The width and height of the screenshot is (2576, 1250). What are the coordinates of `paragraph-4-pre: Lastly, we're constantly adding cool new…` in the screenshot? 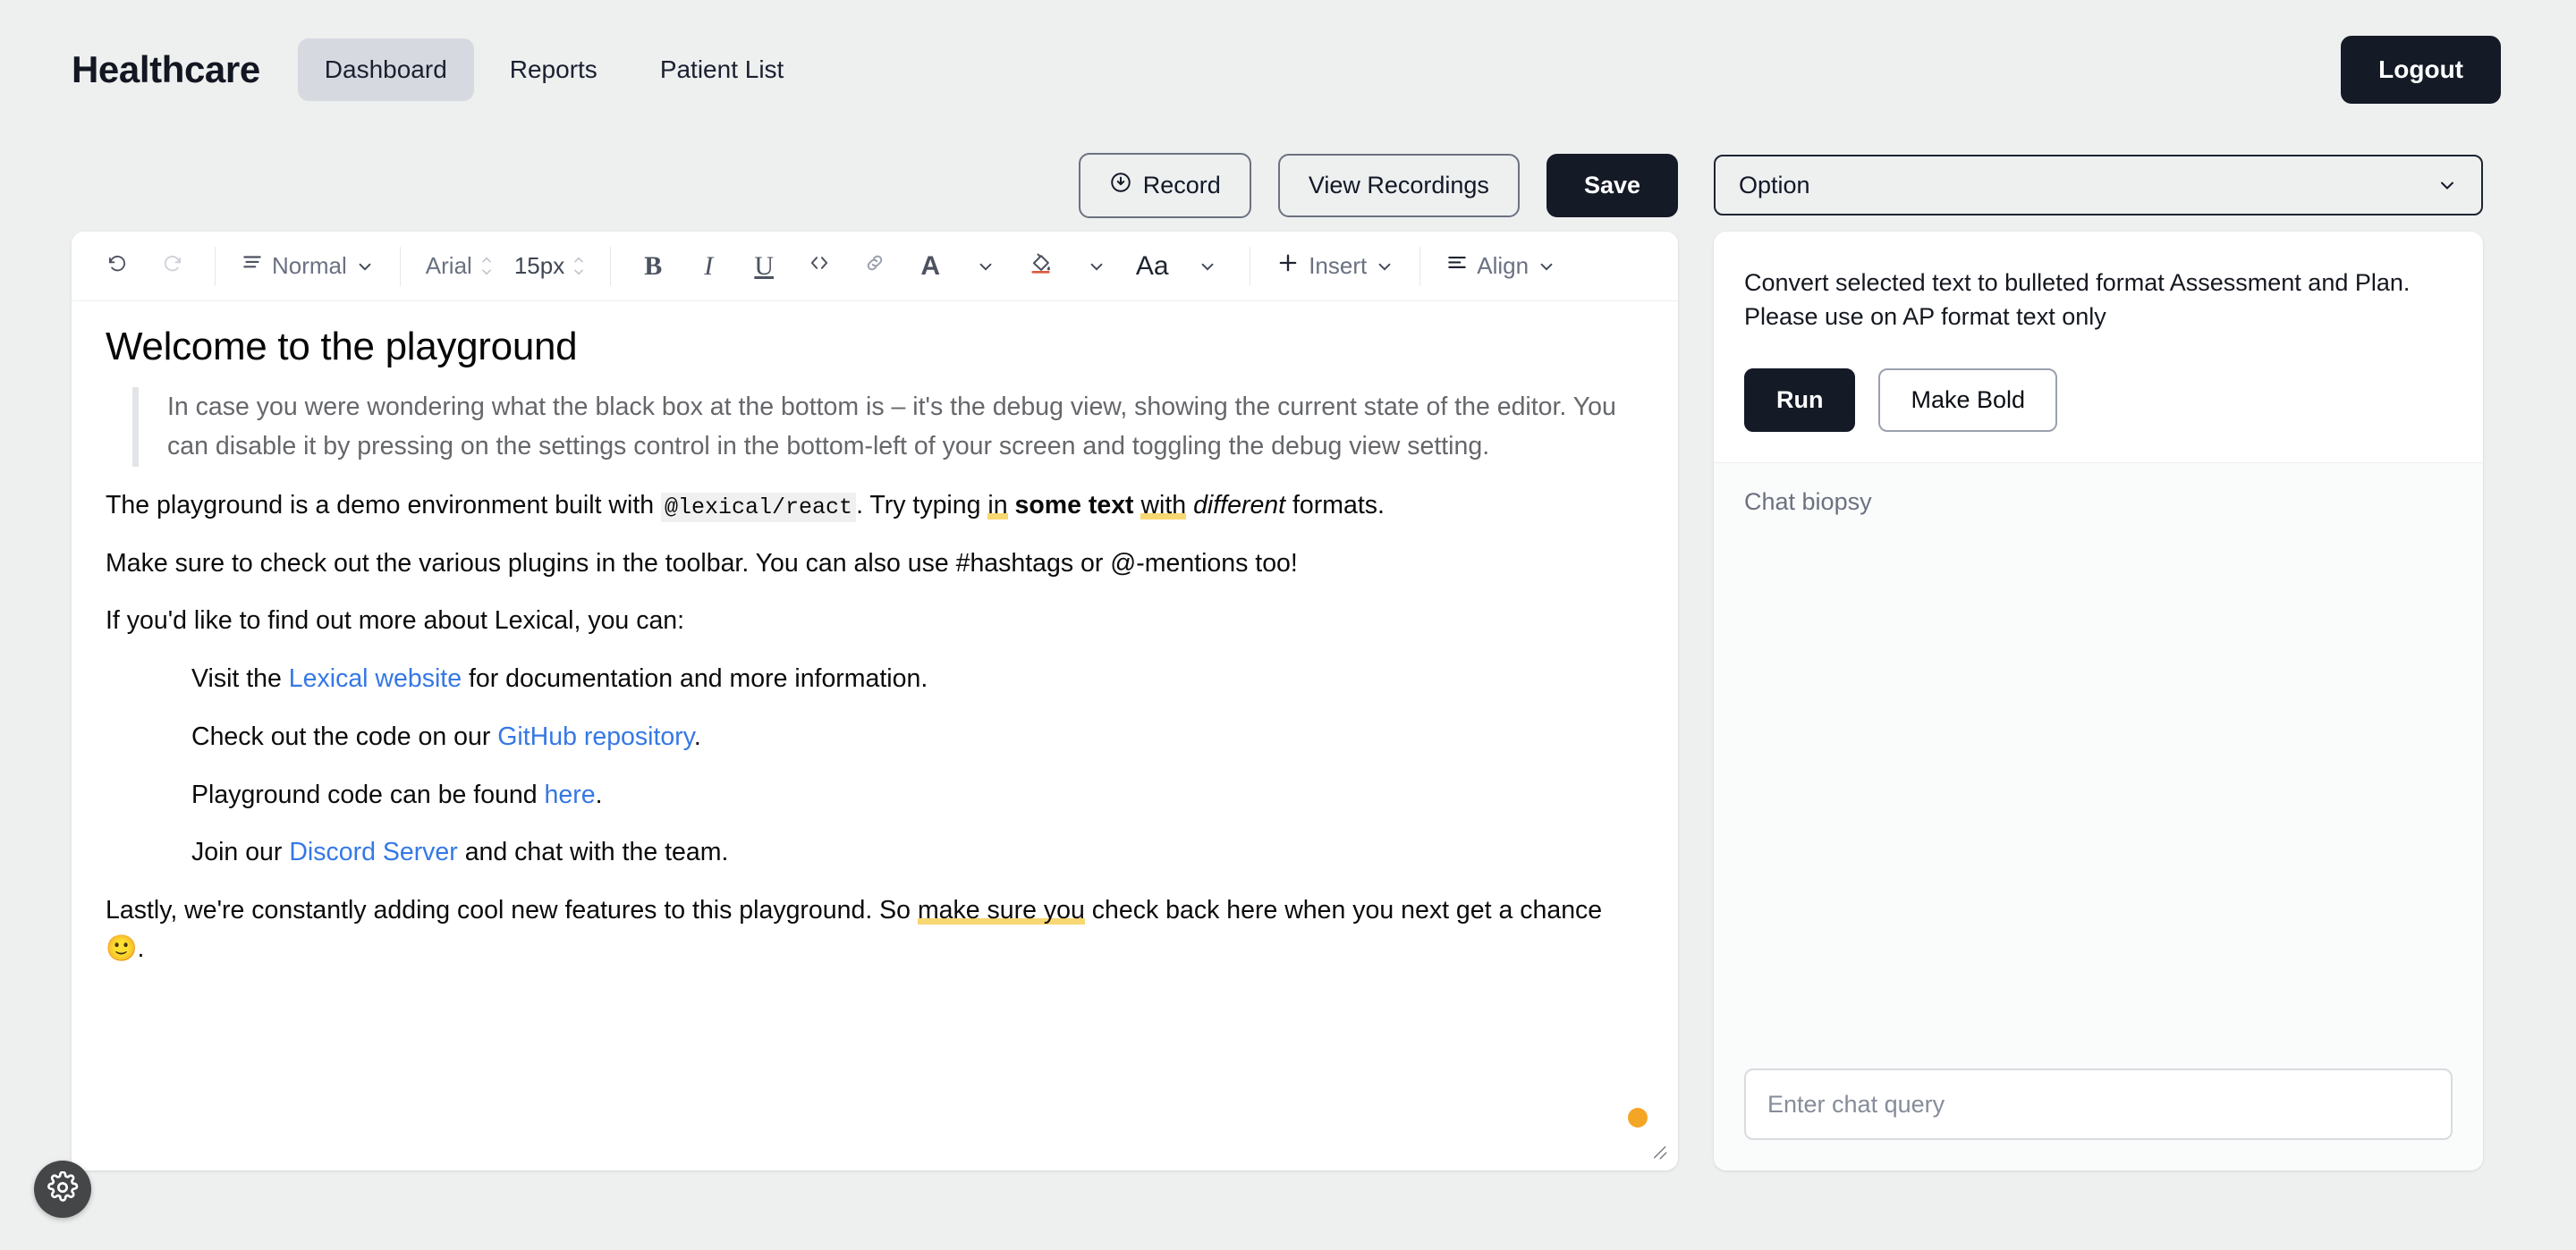 It's located at (512, 911).